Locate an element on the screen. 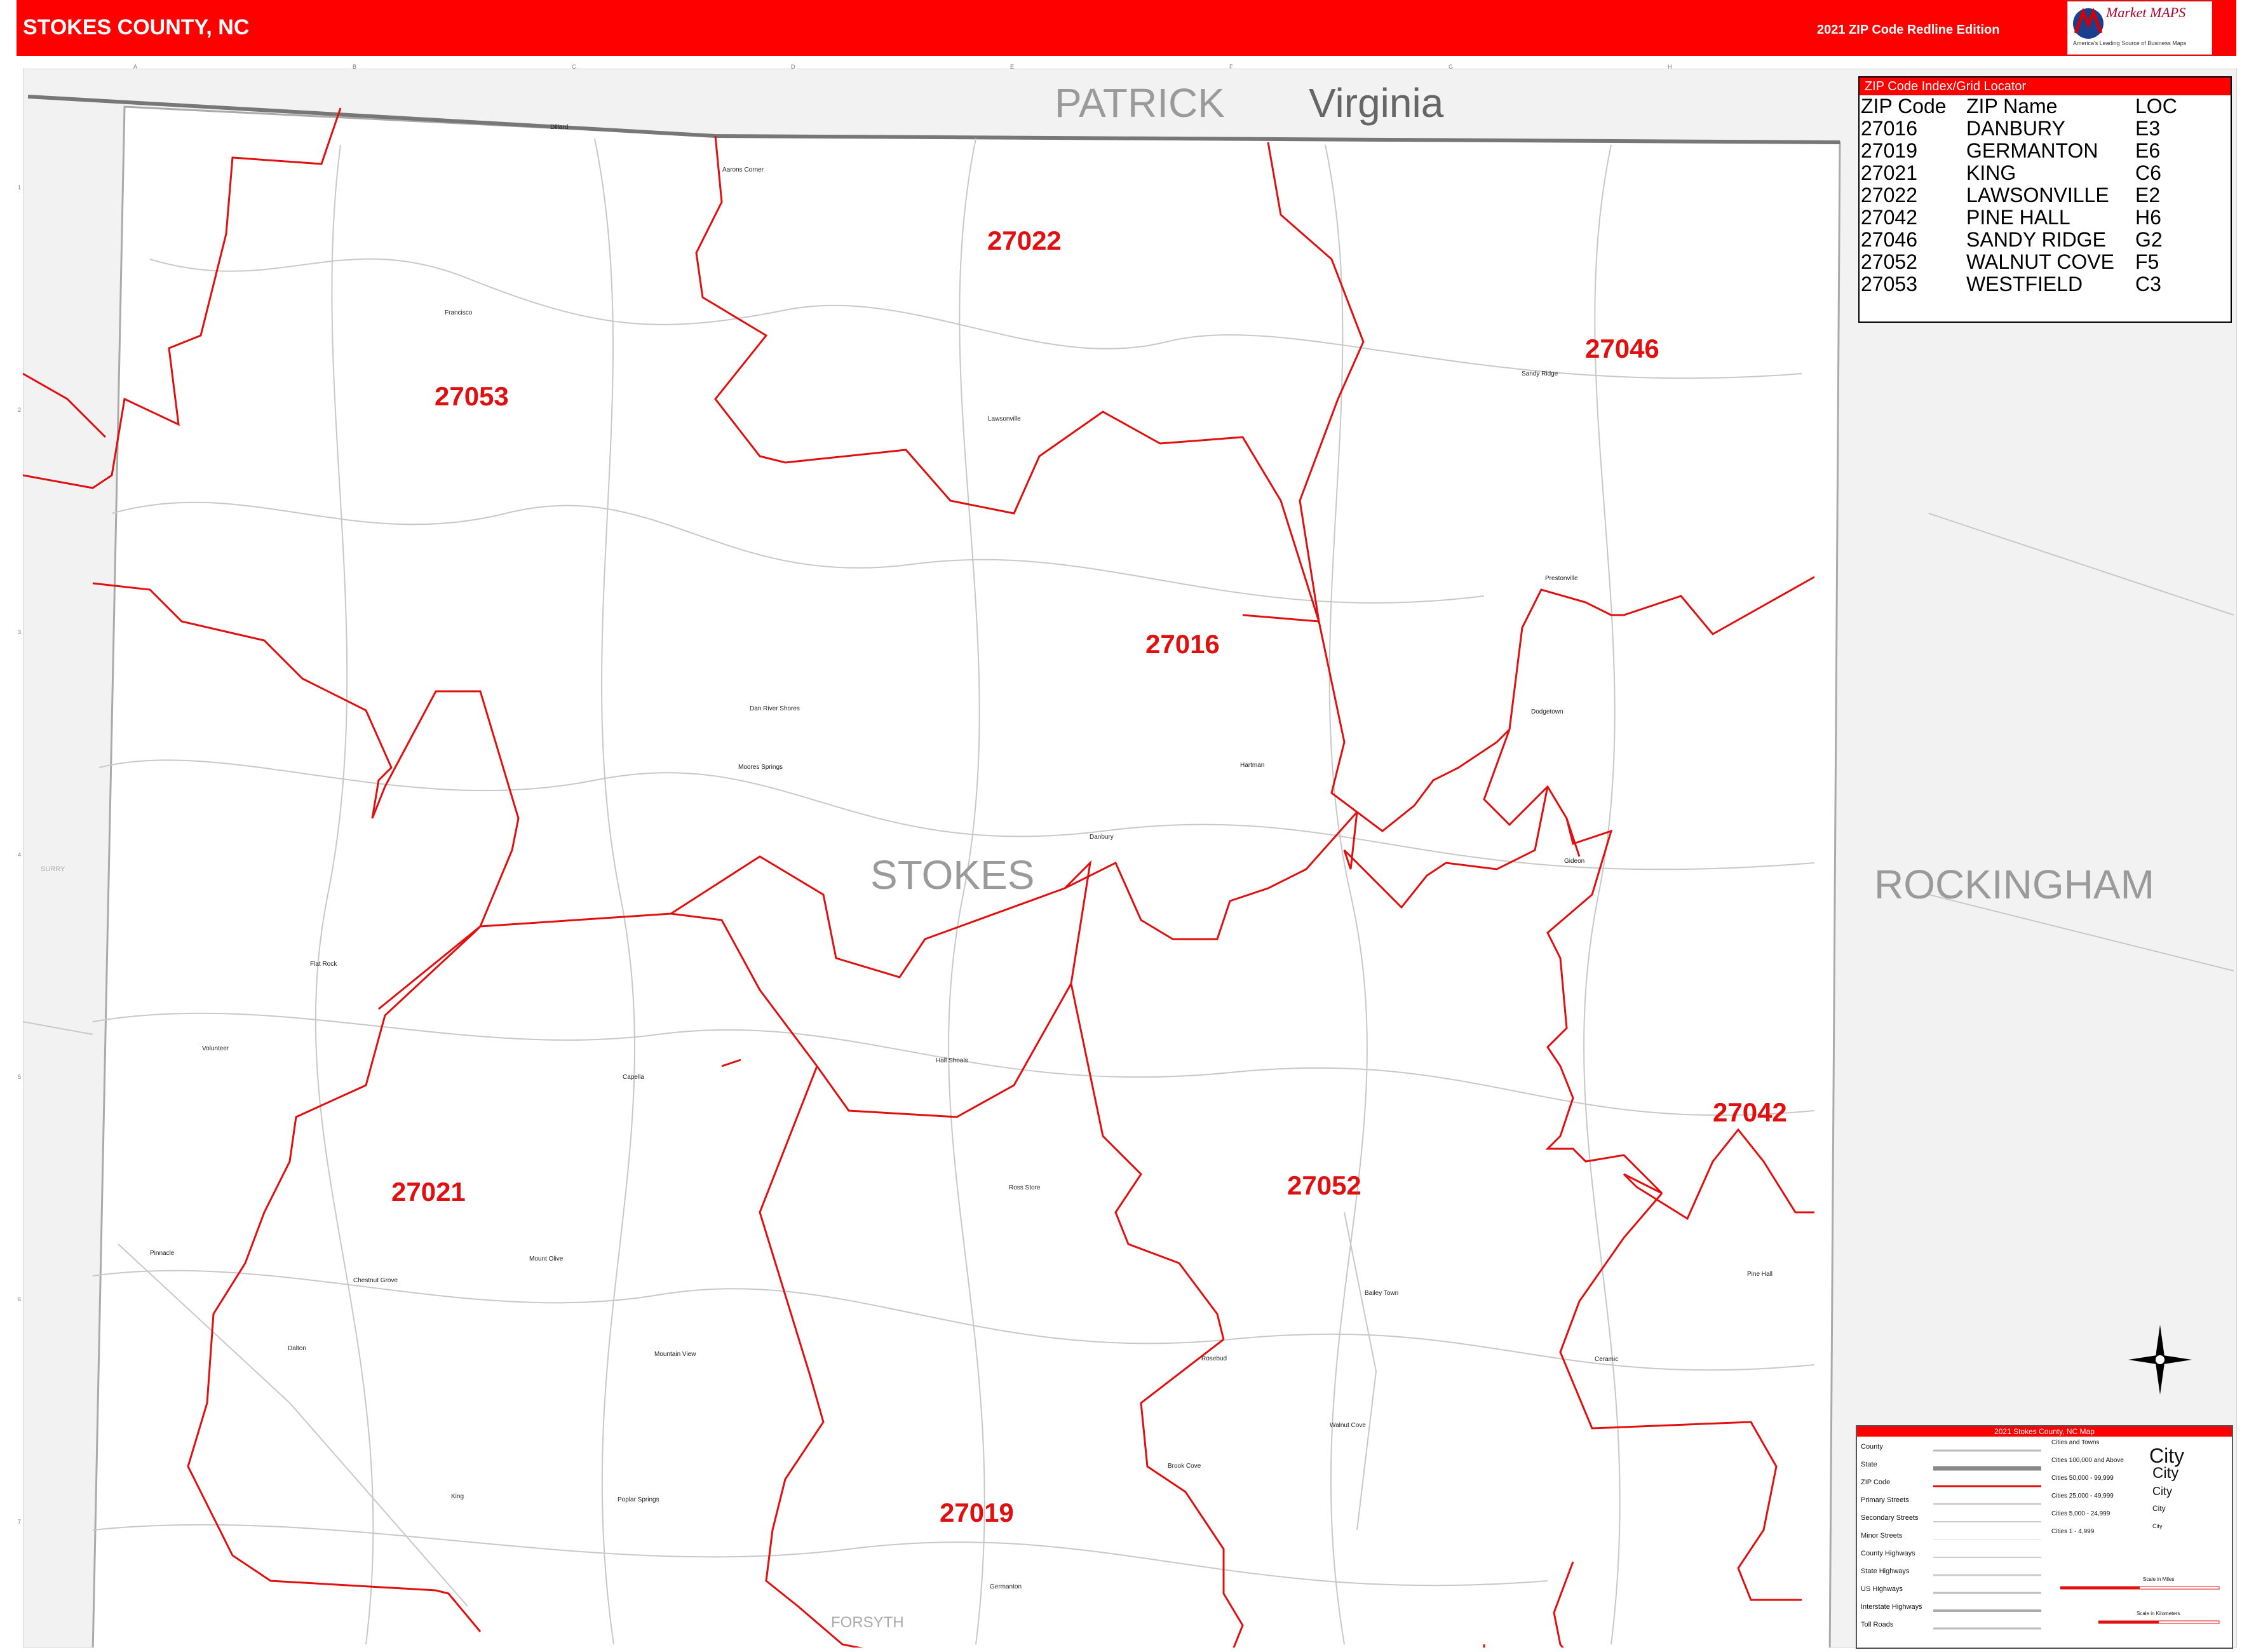 This screenshot has height=1652, width=2242. region-label-surry: SURRY is located at coordinates (53, 869).